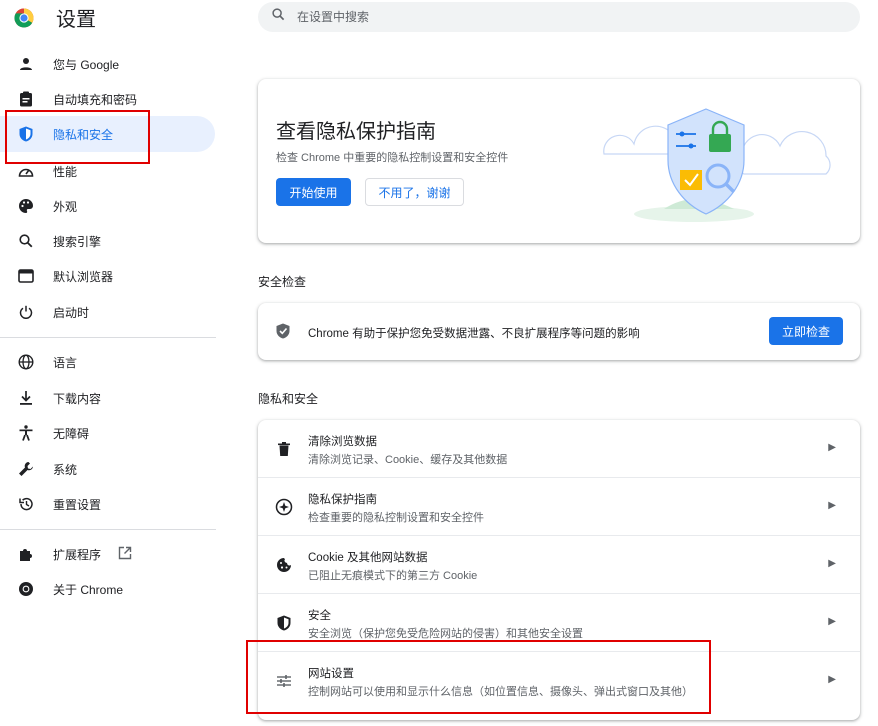 The image size is (878, 726). I want to click on row-title: 安全, so click(319, 616).